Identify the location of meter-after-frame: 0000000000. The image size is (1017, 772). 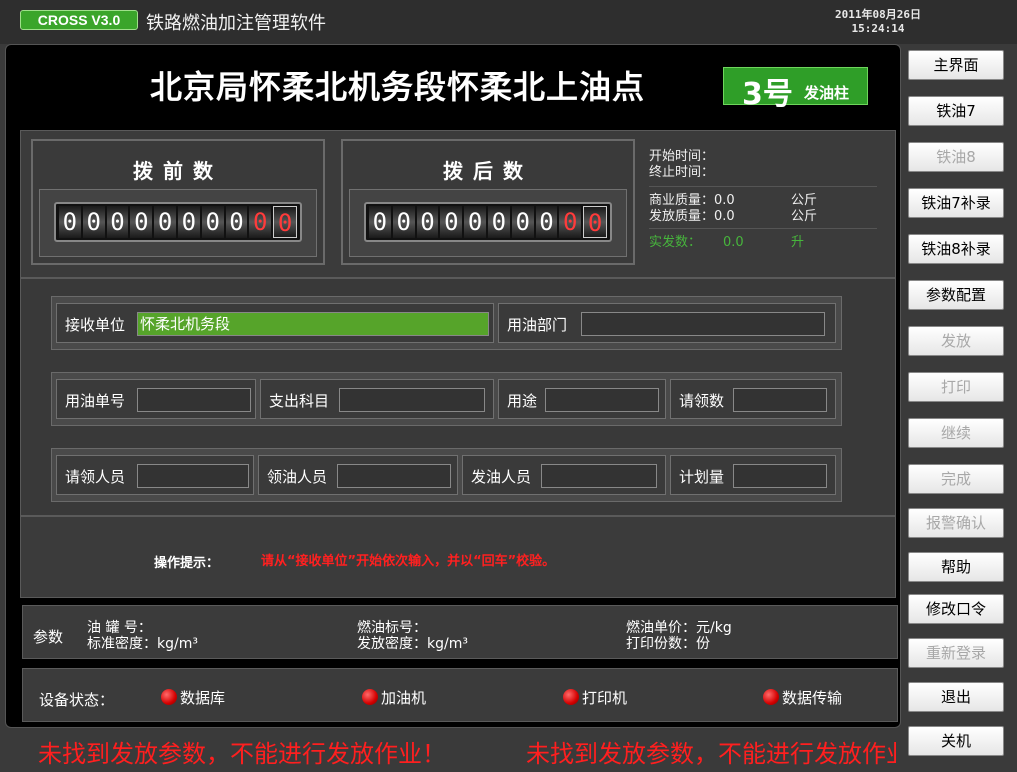
(488, 223).